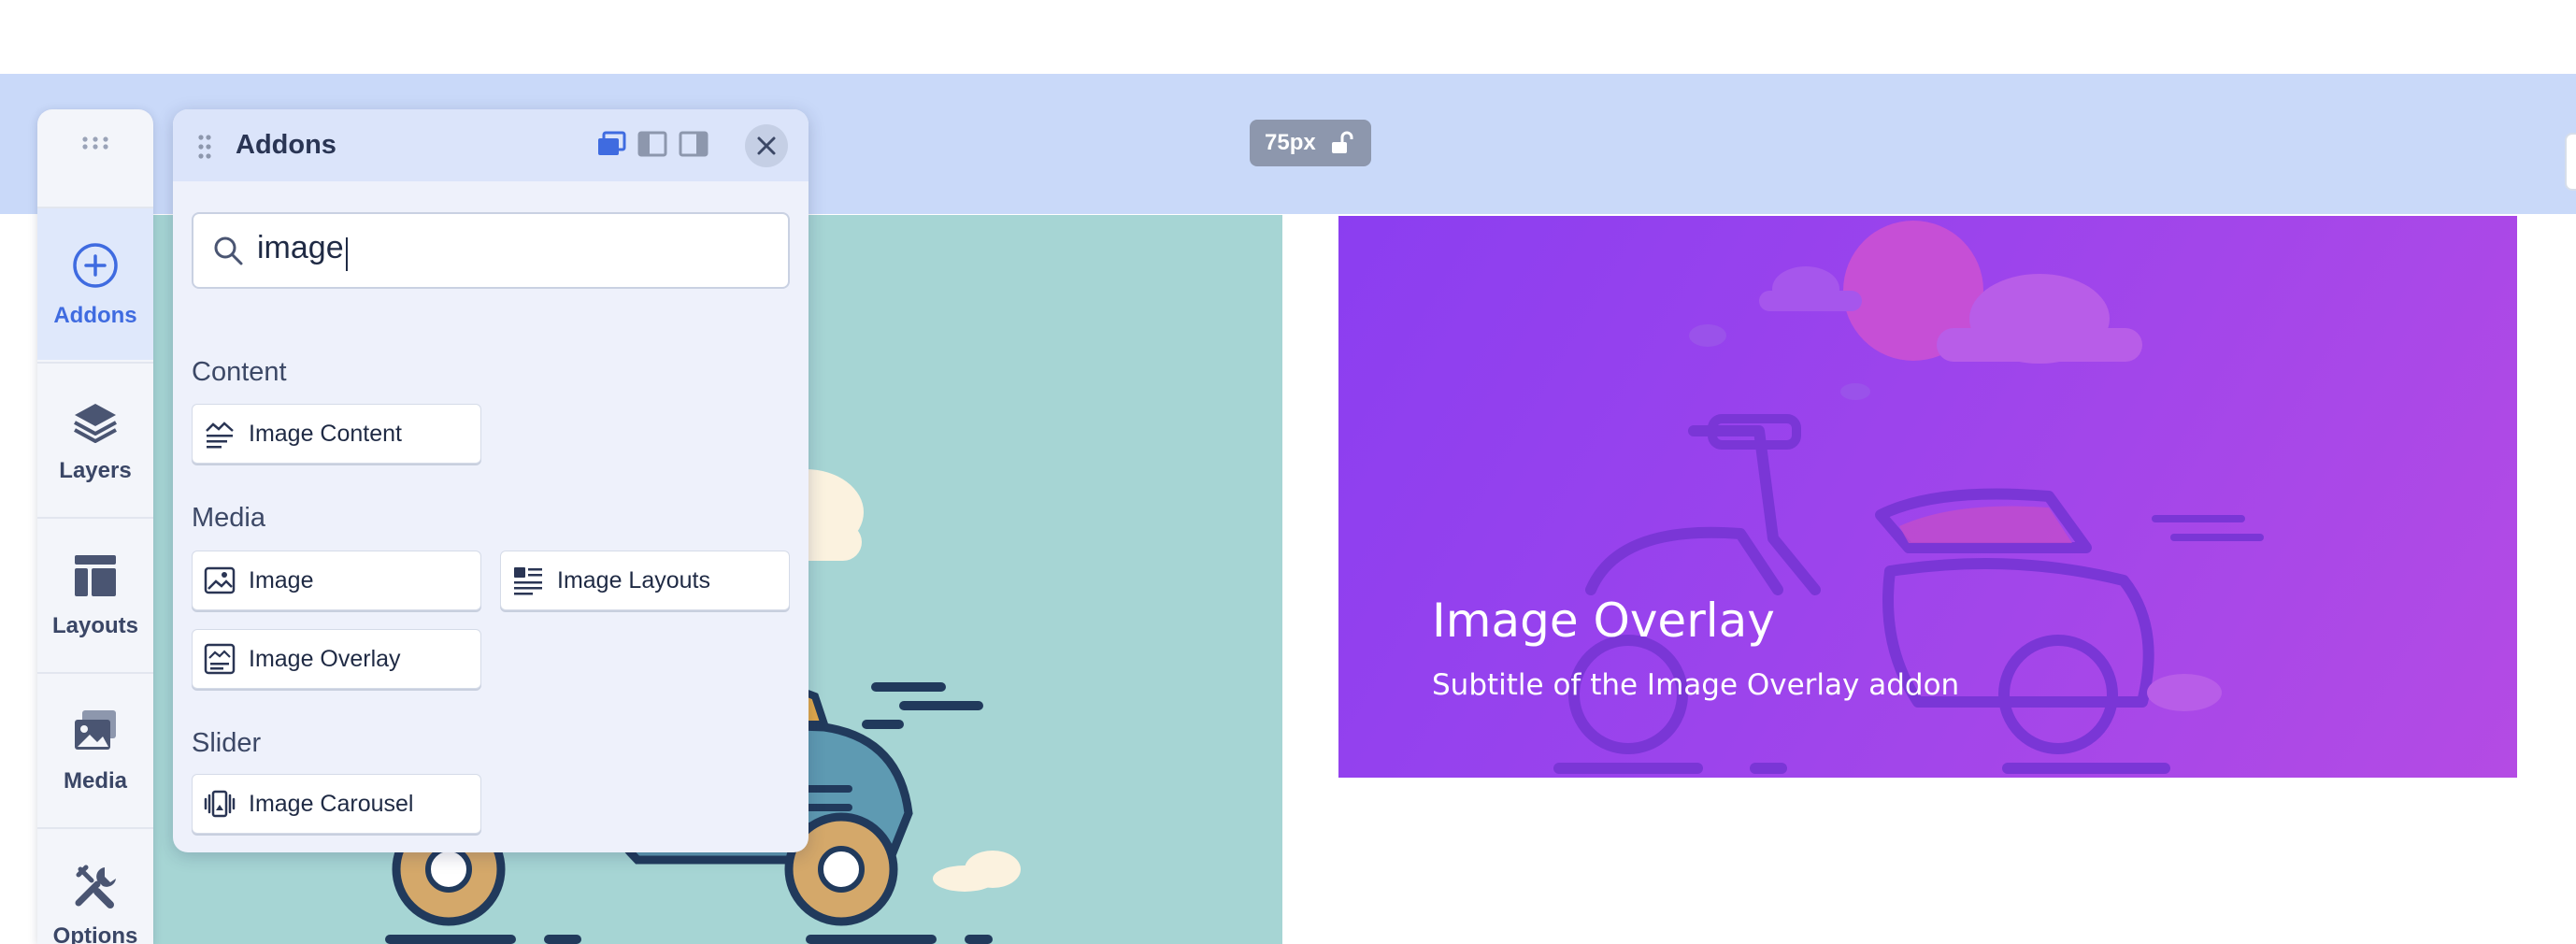  I want to click on image-carousel-icon, so click(220, 804).